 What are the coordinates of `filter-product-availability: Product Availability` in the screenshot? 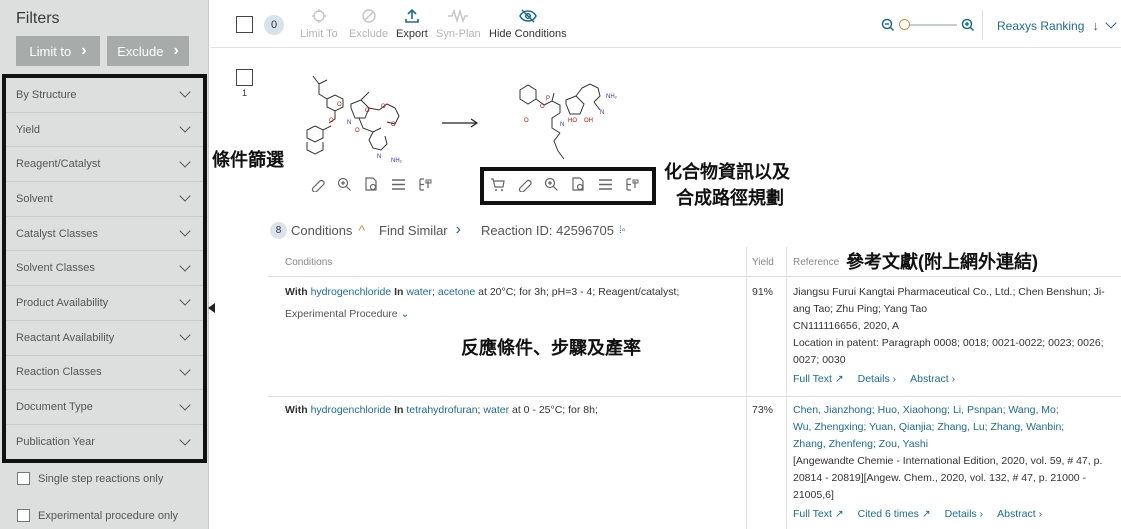 It's located at (104, 303).